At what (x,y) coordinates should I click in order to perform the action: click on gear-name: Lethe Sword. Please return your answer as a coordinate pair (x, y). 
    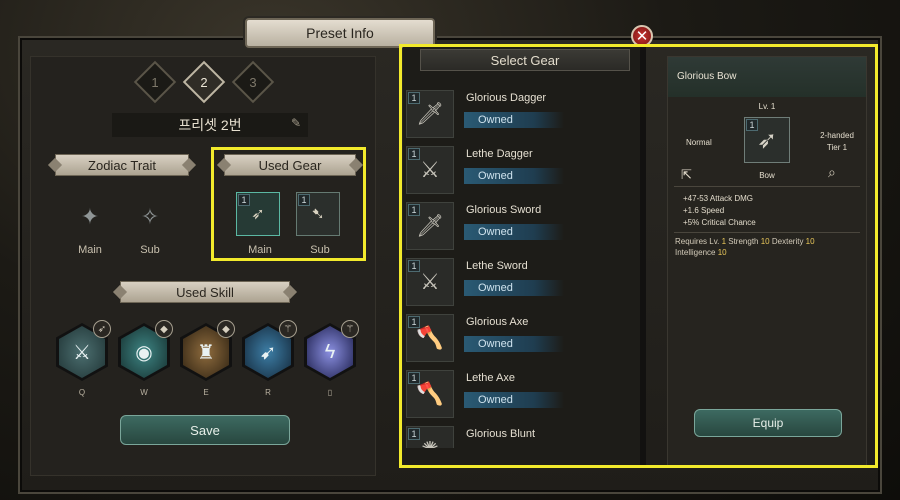
    Looking at the image, I should click on (497, 266).